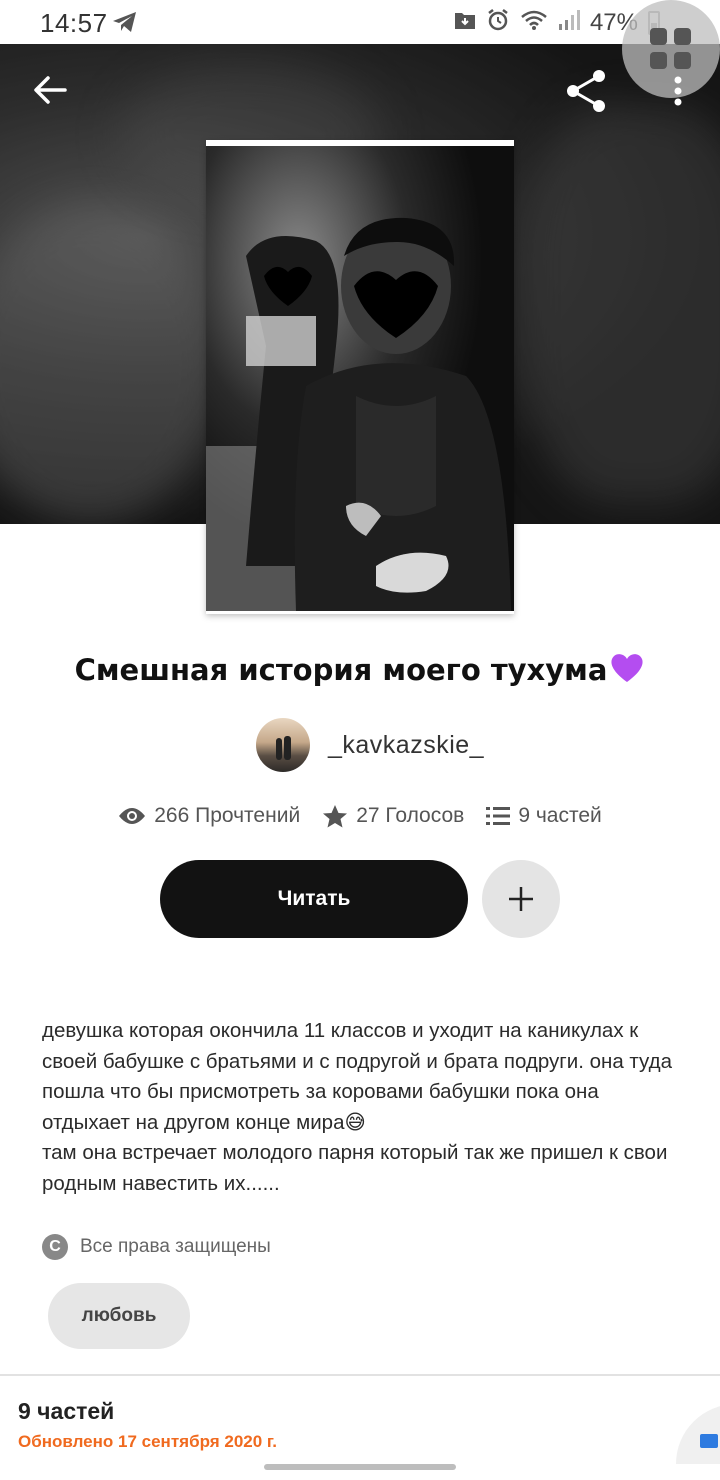 This screenshot has height=1480, width=720. What do you see at coordinates (314, 899) in the screenshot?
I see `read-button: Читать` at bounding box center [314, 899].